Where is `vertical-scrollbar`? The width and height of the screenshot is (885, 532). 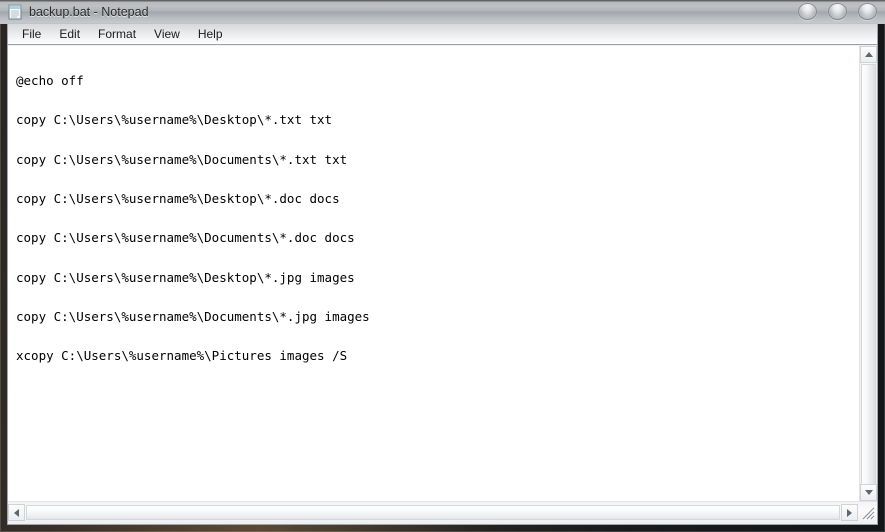 vertical-scrollbar is located at coordinates (868, 273).